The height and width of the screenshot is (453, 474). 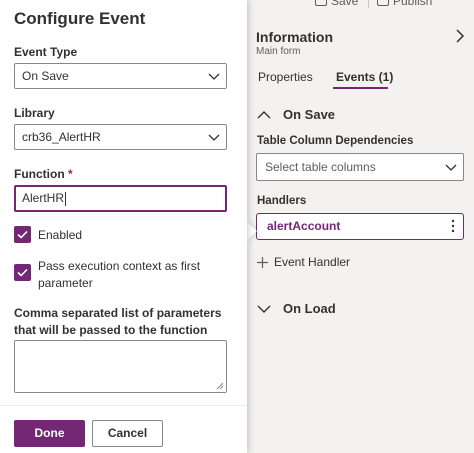 What do you see at coordinates (120, 366) in the screenshot?
I see `parameters-textarea` at bounding box center [120, 366].